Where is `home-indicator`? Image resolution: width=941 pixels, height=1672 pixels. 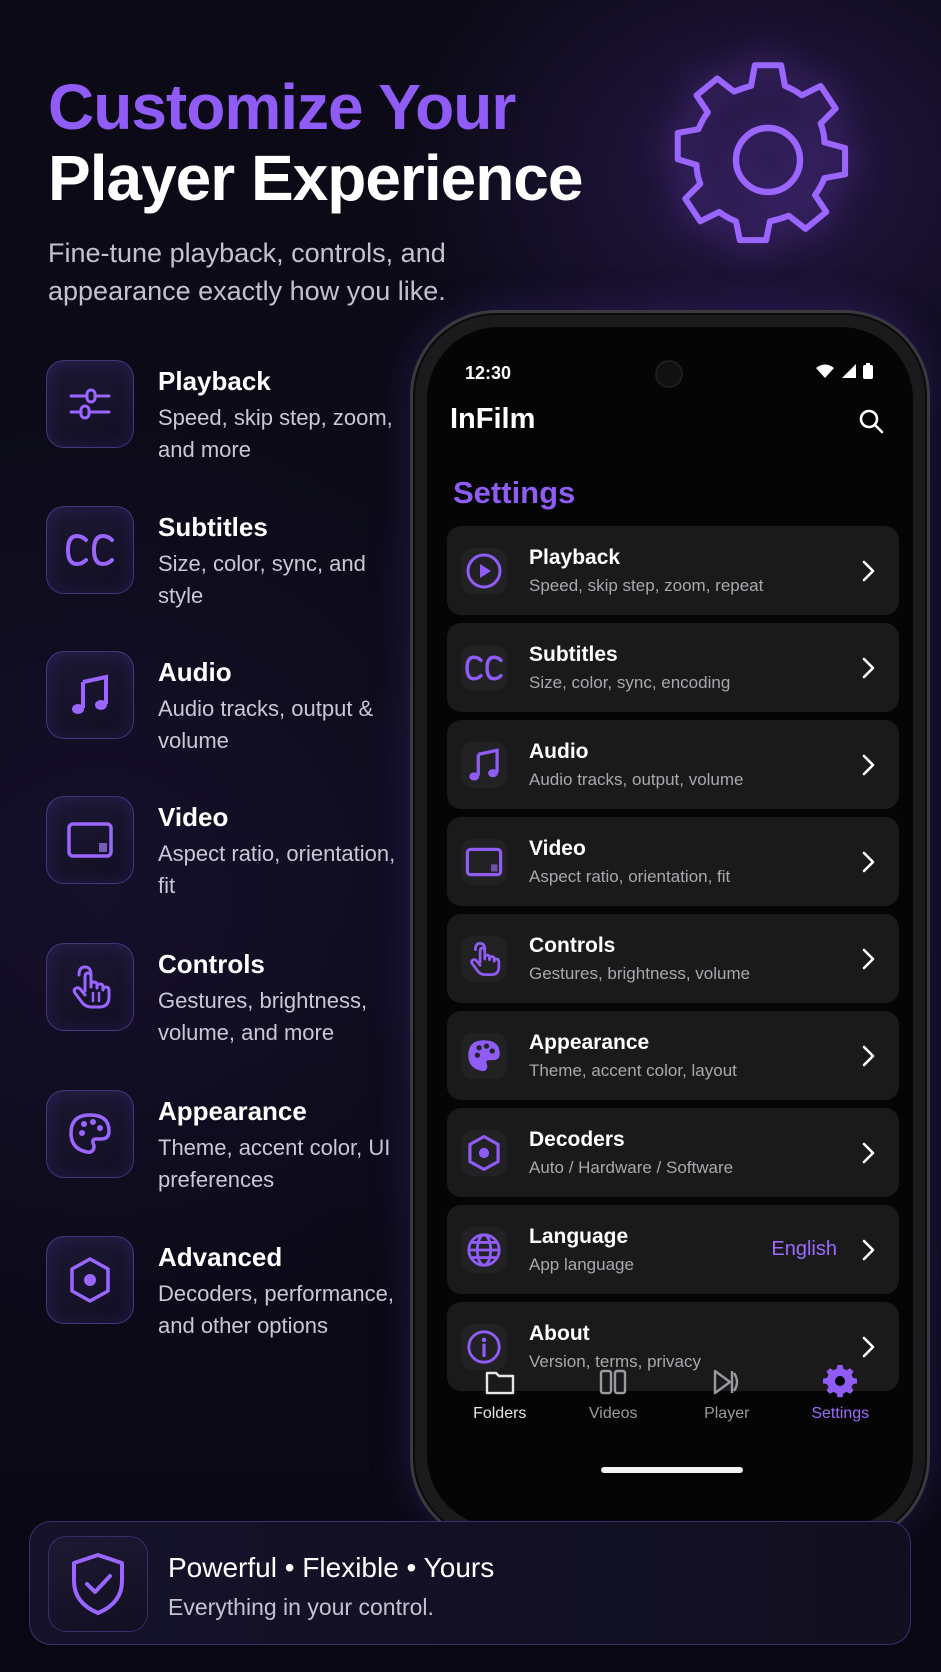
home-indicator is located at coordinates (672, 1470).